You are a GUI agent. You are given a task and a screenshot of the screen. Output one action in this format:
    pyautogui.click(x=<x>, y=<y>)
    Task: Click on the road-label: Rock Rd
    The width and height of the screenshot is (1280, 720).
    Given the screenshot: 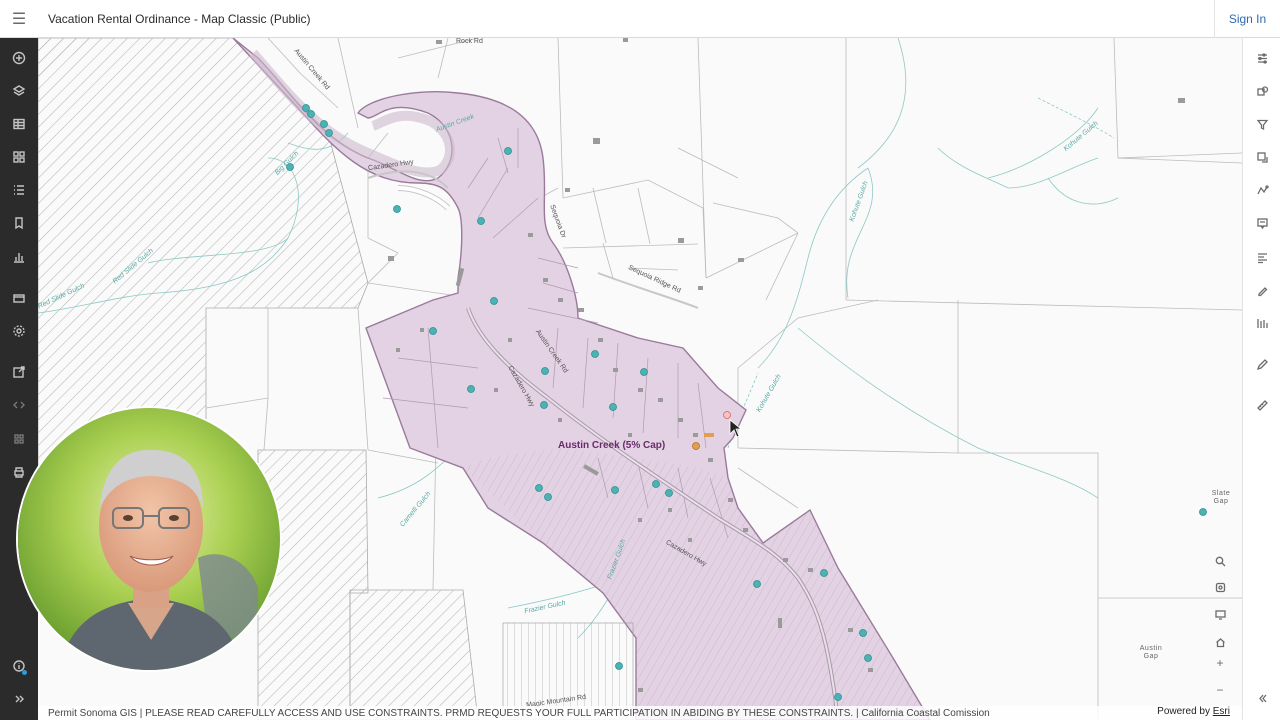 What is the action you would take?
    pyautogui.click(x=469, y=41)
    